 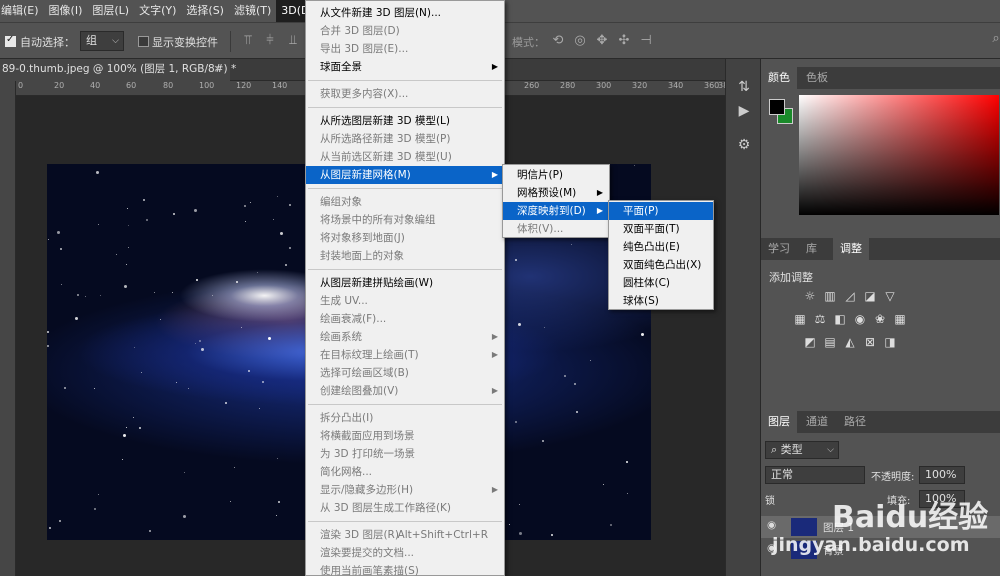 I want to click on tab-libraries: 库, so click(x=811, y=249).